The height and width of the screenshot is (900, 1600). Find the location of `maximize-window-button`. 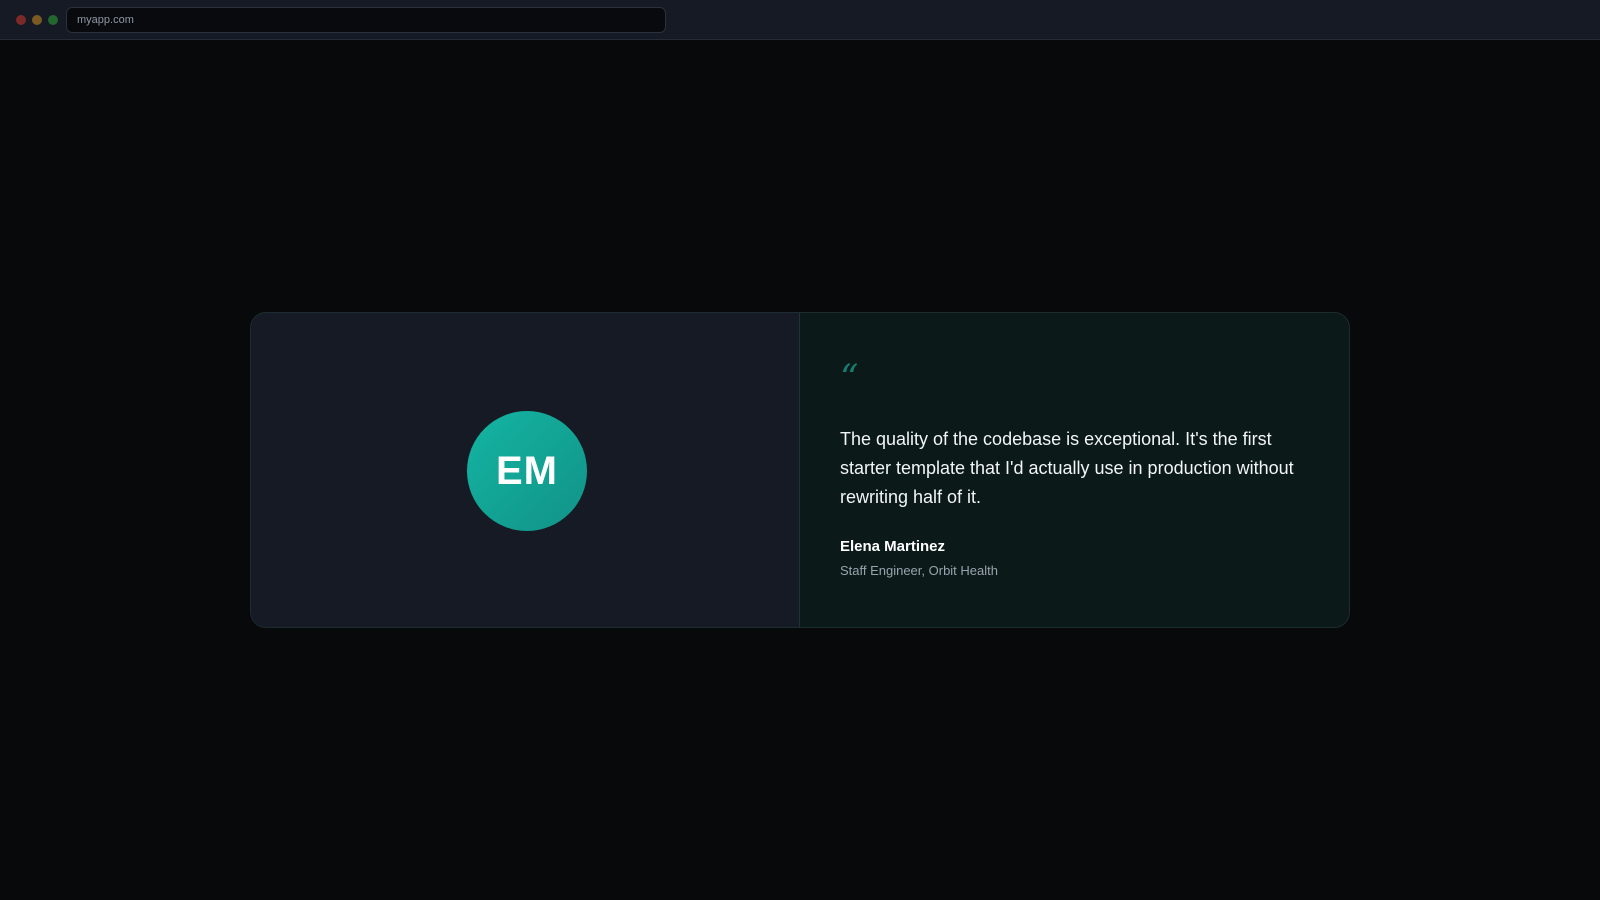

maximize-window-button is located at coordinates (53, 20).